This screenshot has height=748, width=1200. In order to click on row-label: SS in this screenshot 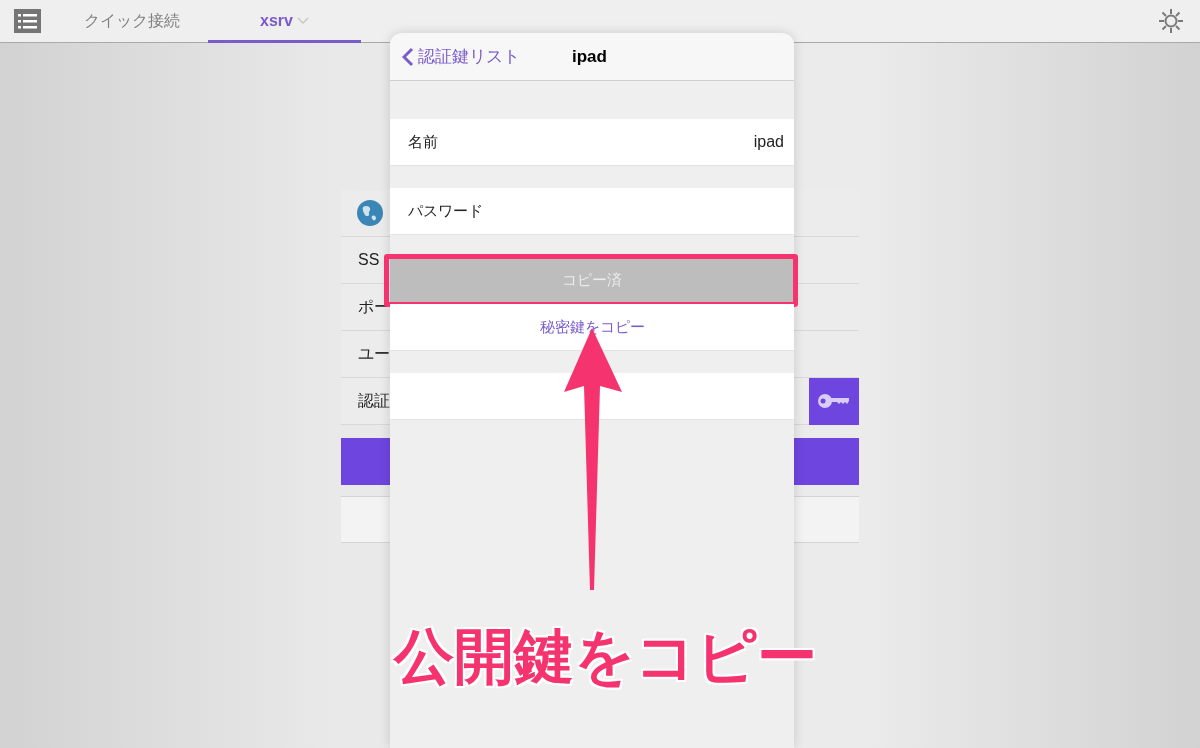, I will do `click(369, 260)`.